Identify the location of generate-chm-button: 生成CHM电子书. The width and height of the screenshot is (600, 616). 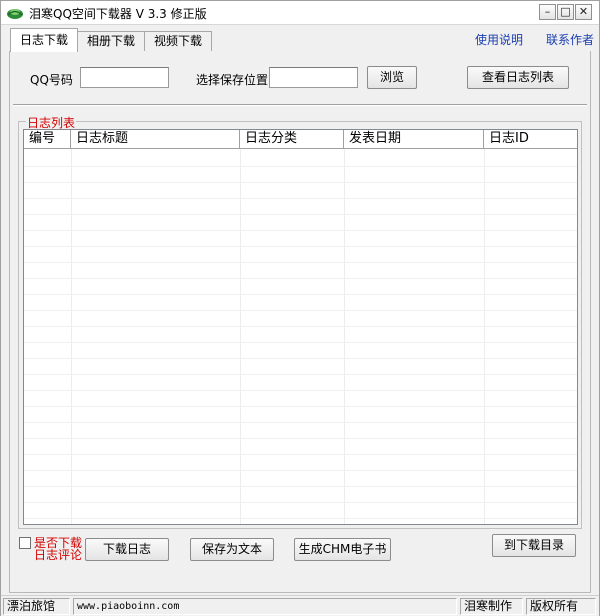
(342, 549).